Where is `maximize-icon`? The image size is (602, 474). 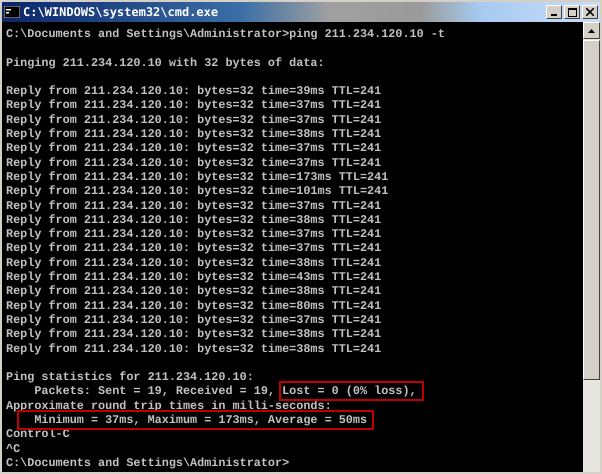 maximize-icon is located at coordinates (572, 12).